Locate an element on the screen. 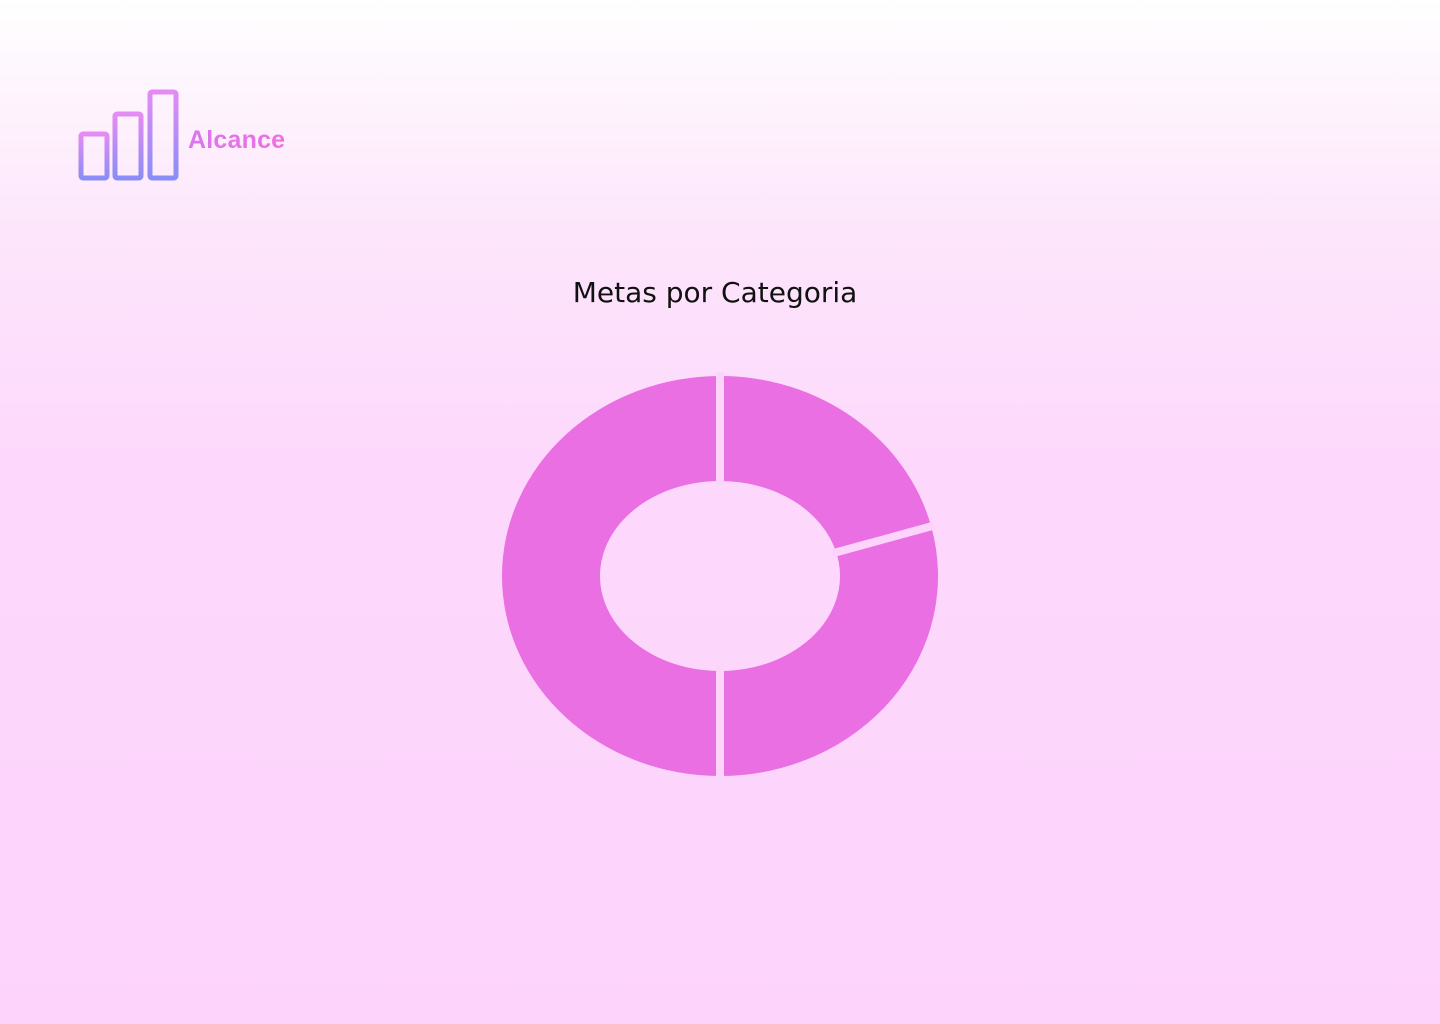 The height and width of the screenshot is (1024, 1440). chart-title: Metas por Categoria is located at coordinates (715, 292).